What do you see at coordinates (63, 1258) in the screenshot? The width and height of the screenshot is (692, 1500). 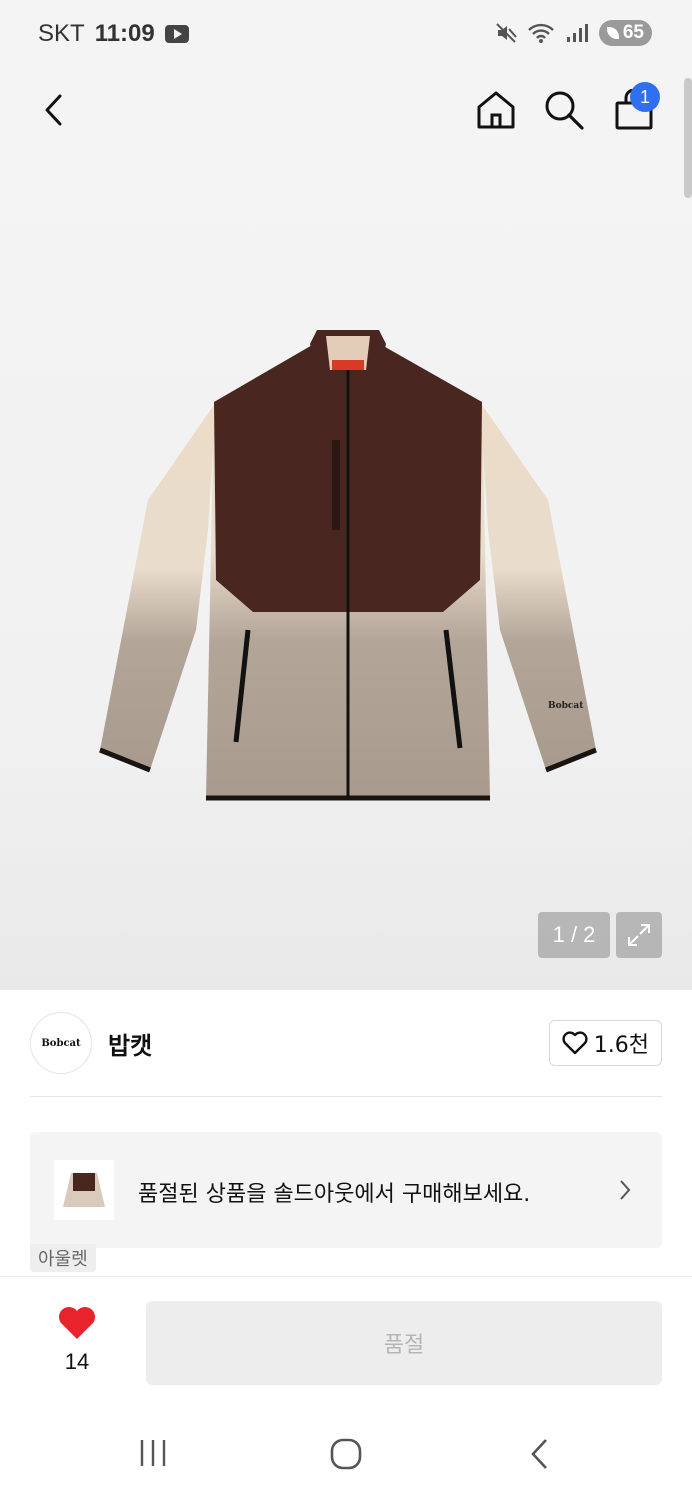 I see `outlet-tag: 아울렛` at bounding box center [63, 1258].